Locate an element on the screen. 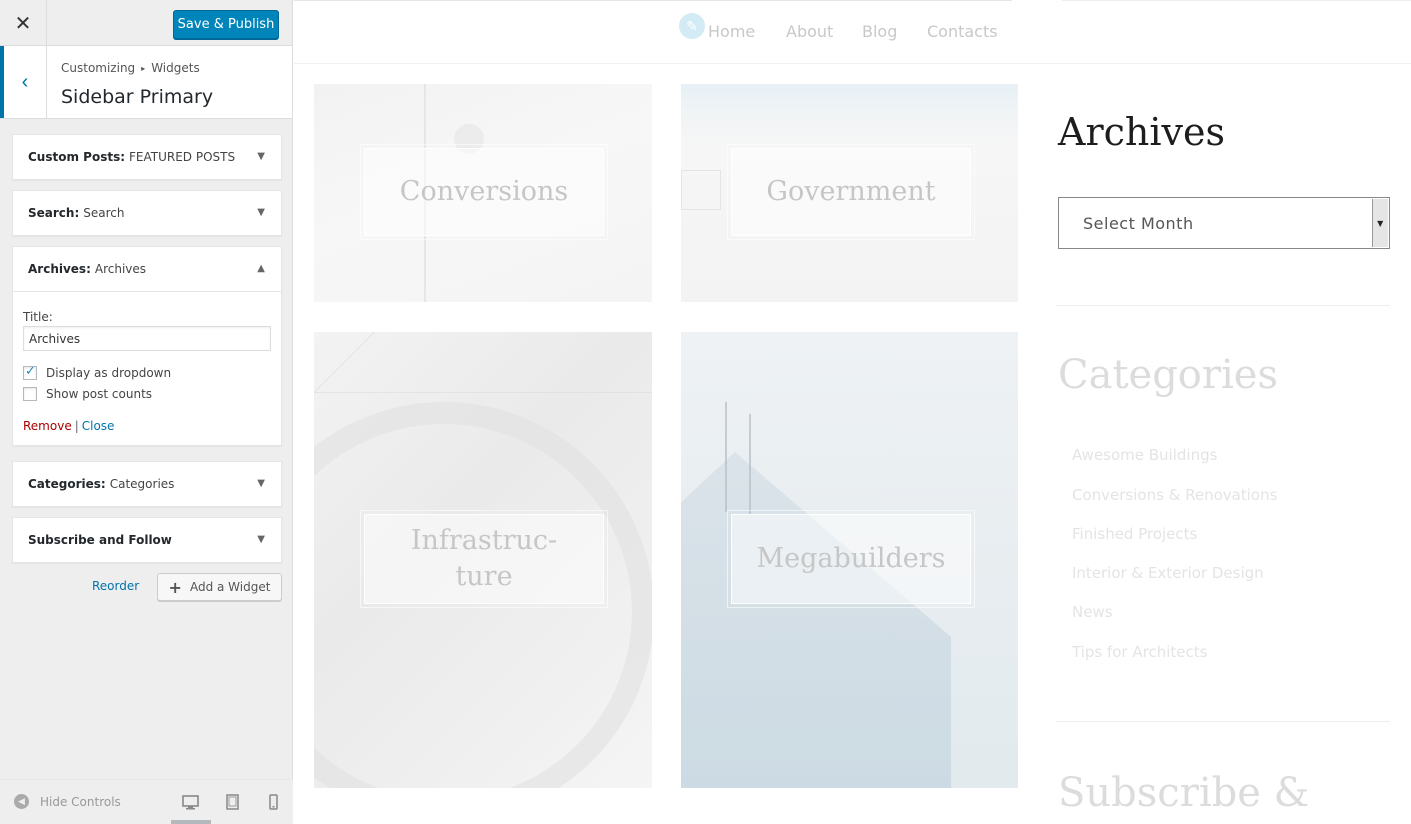 The image size is (1411, 824). category-tile-megabuilders: Megabuilders is located at coordinates (849, 560).